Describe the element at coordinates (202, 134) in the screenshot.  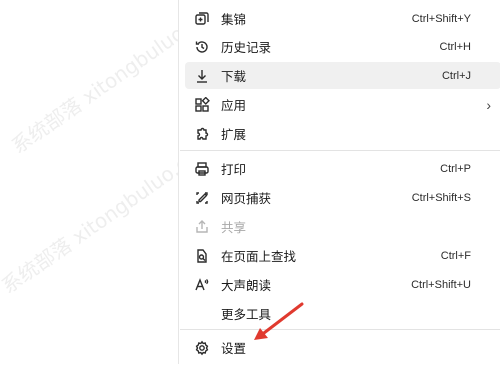
I see `extensions-icon` at that location.